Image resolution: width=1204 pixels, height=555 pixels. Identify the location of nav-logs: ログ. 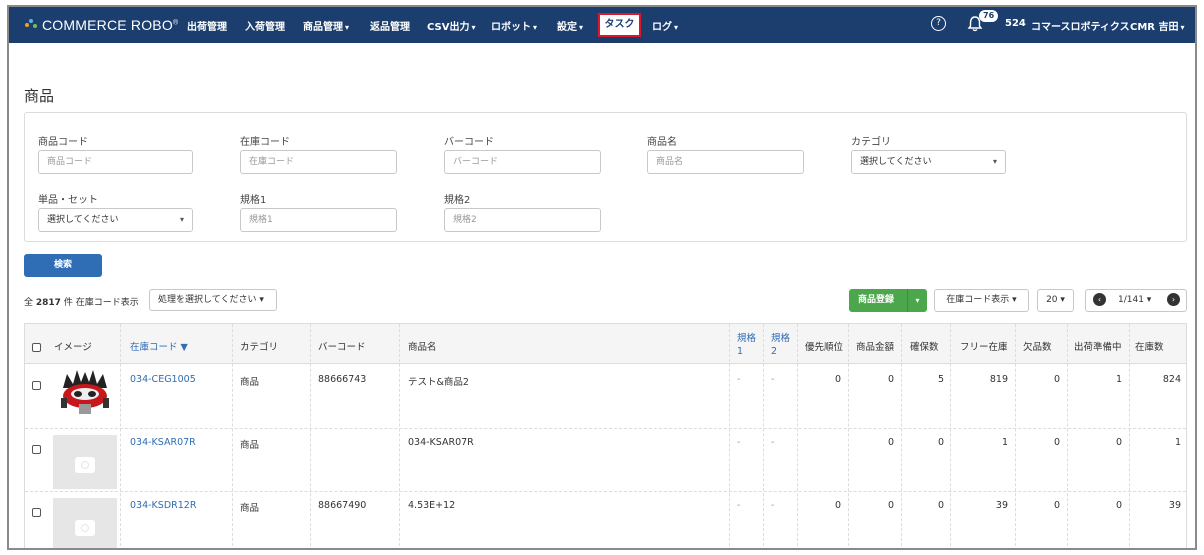
(665, 25).